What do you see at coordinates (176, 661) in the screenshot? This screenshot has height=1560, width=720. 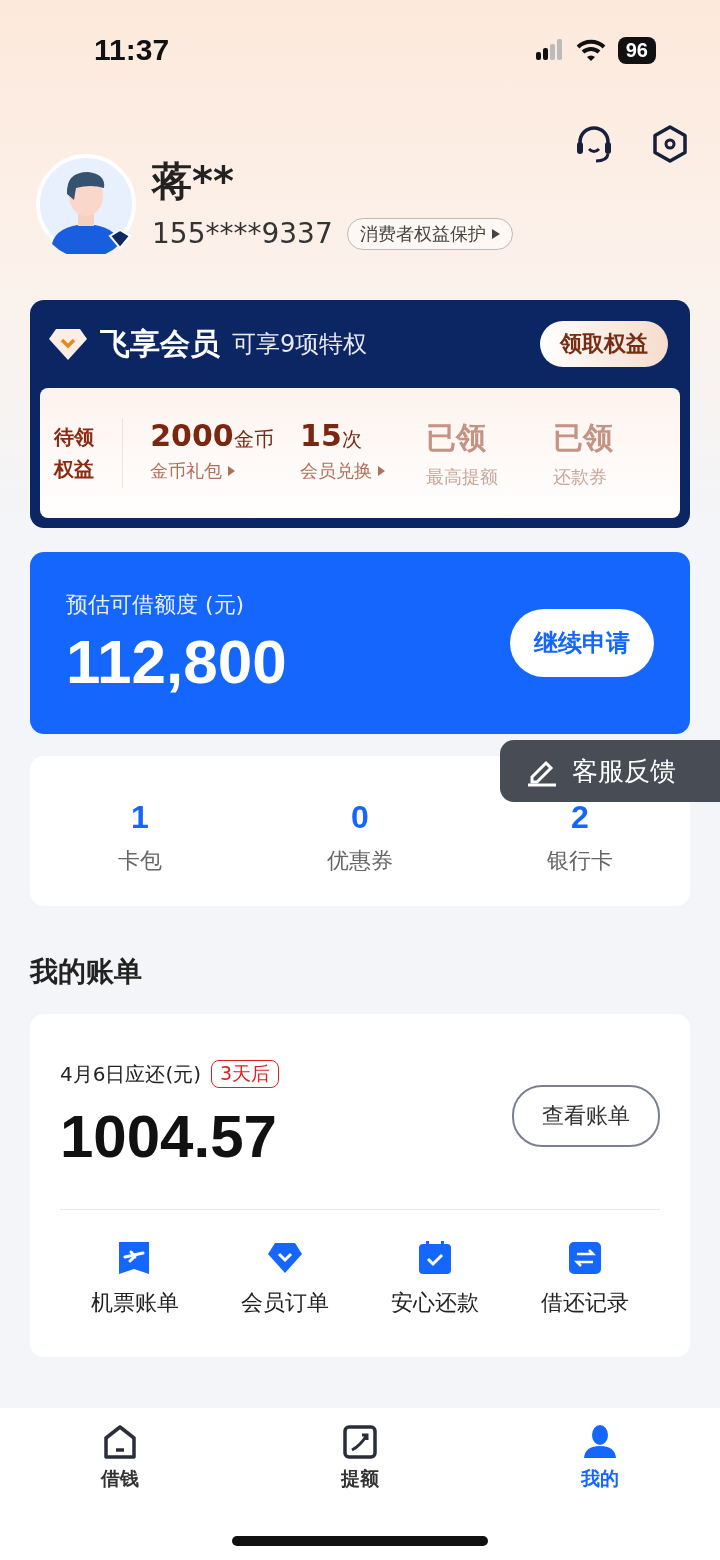 I see `credit-amount: 112,800` at bounding box center [176, 661].